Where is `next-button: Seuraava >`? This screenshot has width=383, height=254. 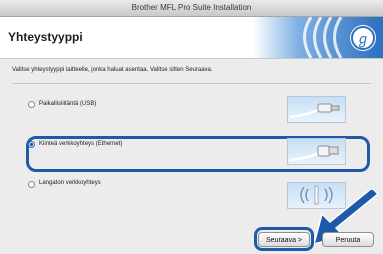
next-button: Seuraava > is located at coordinates (284, 239).